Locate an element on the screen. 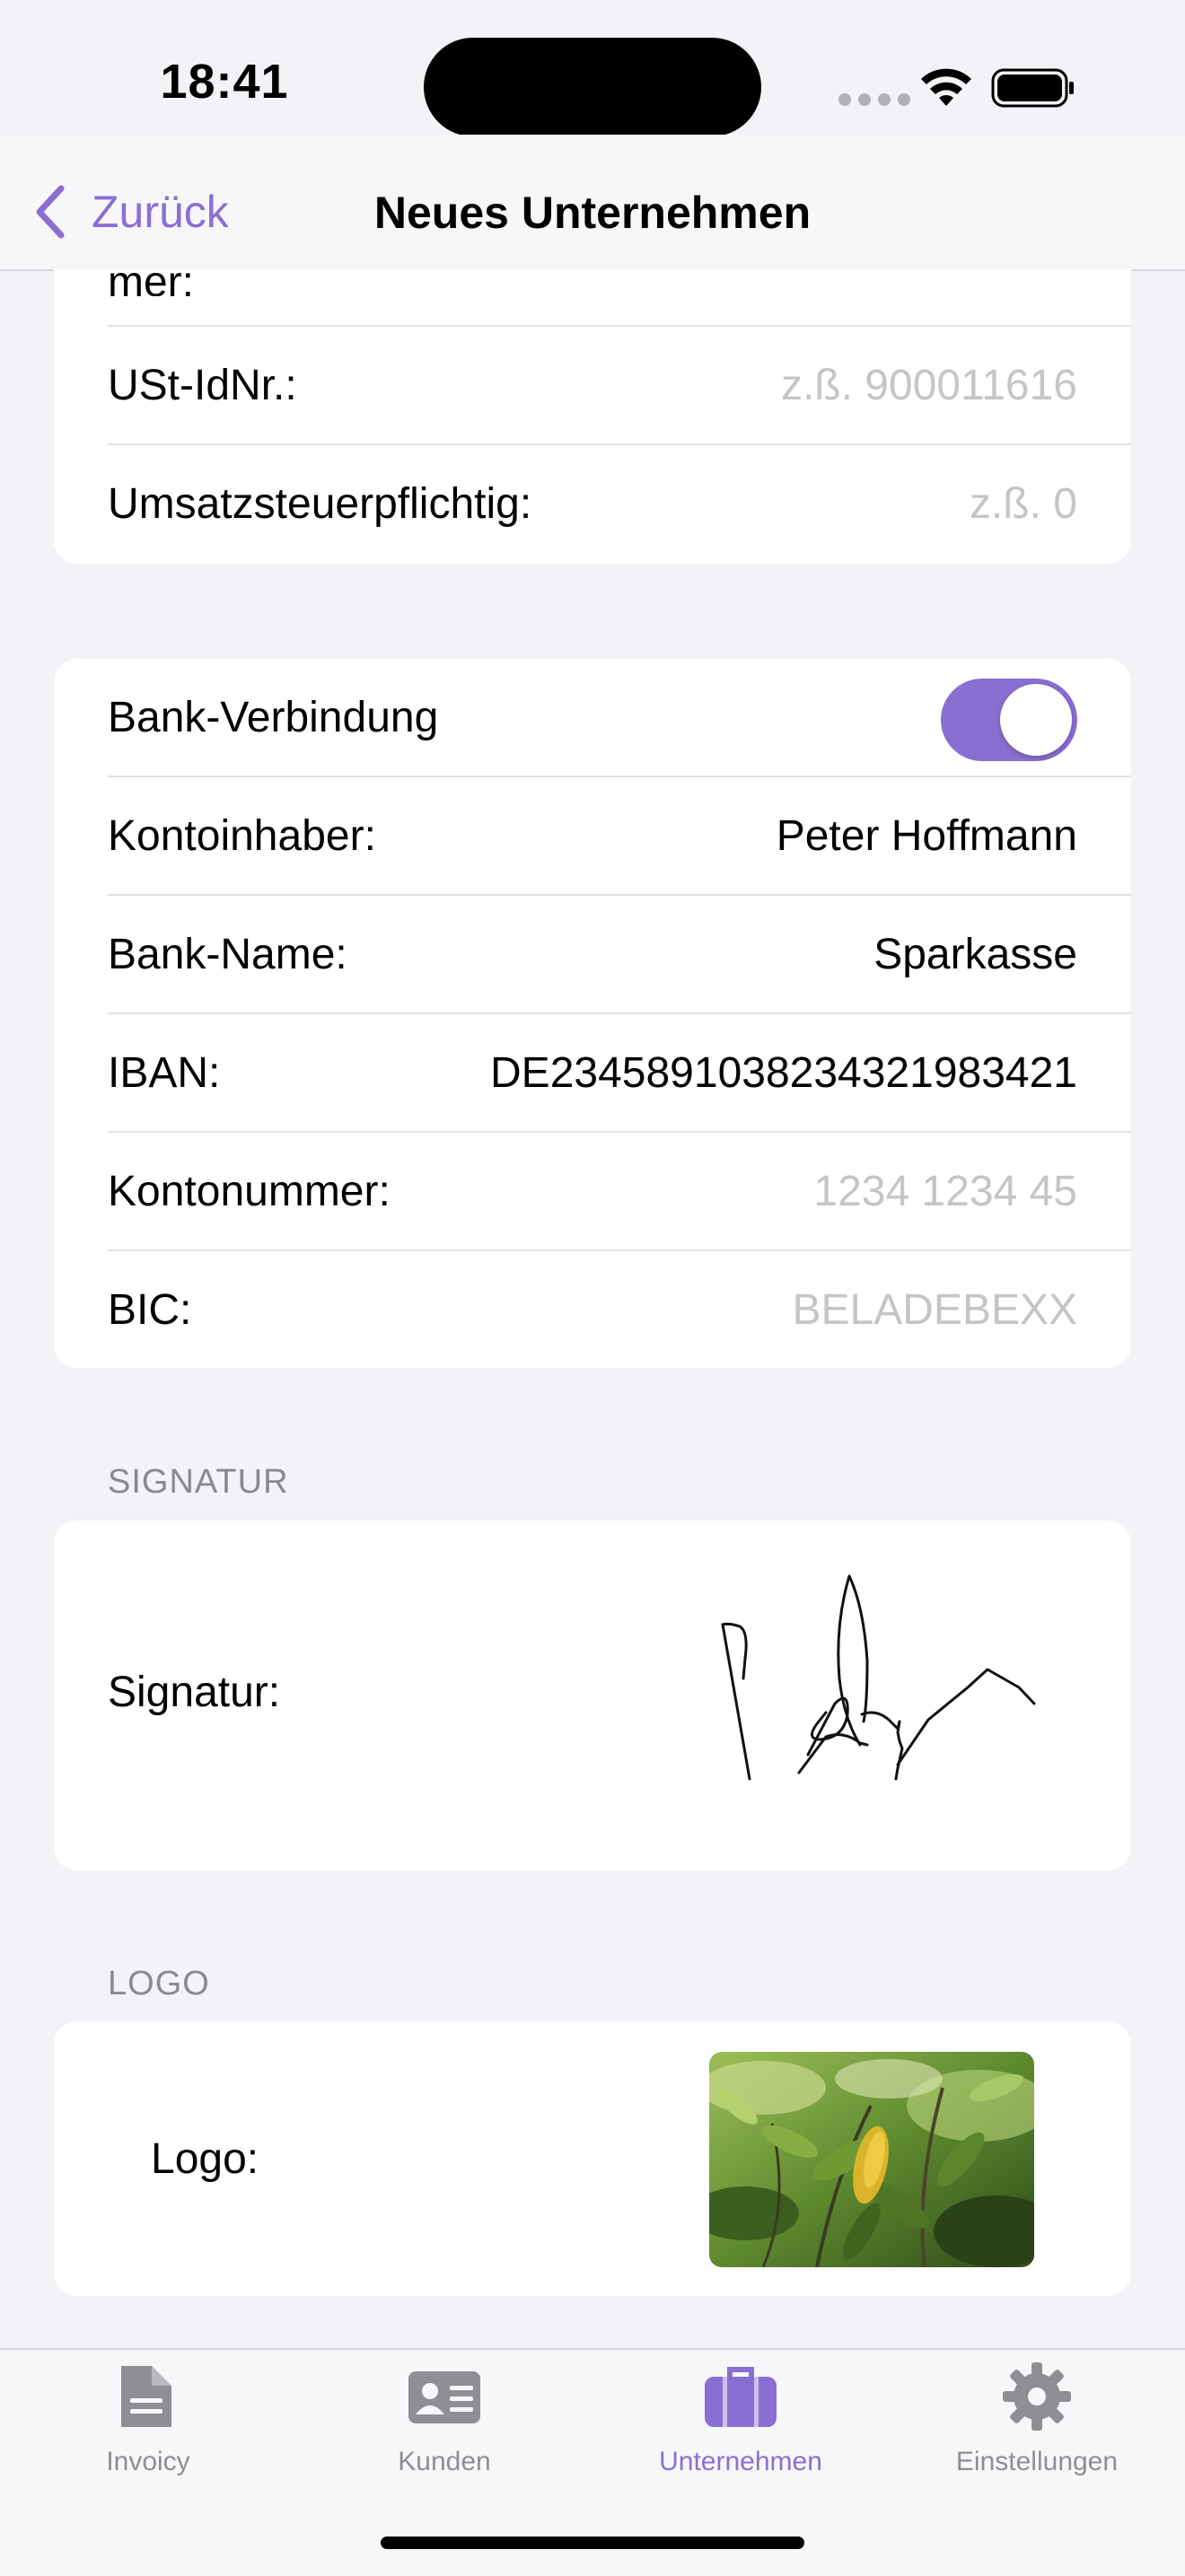 The height and width of the screenshot is (2576, 1185). account-holder-input: Peter Hoffmann is located at coordinates (927, 836).